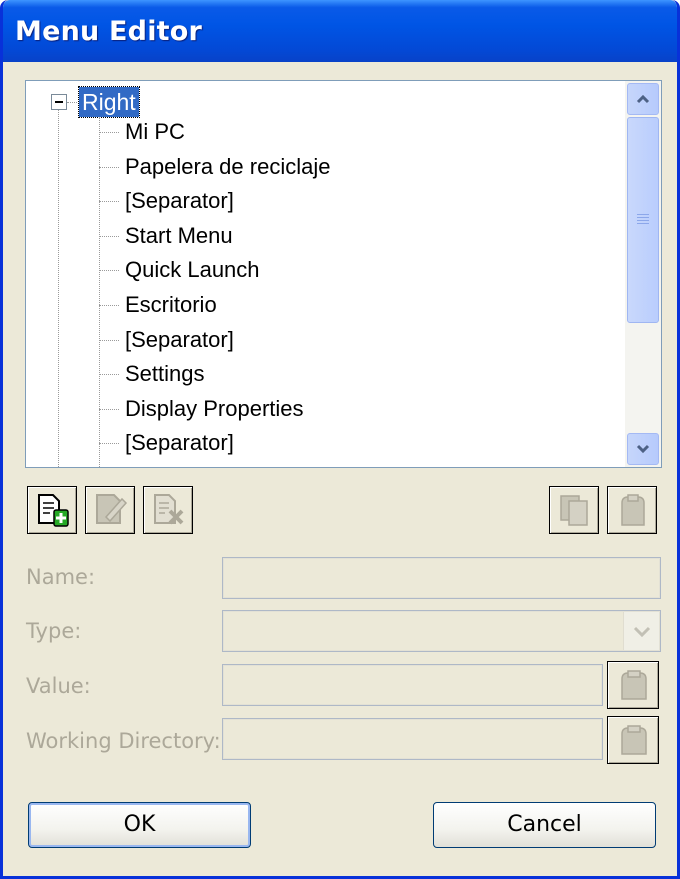  What do you see at coordinates (123, 741) in the screenshot?
I see `working-directory-label: Working Directory:` at bounding box center [123, 741].